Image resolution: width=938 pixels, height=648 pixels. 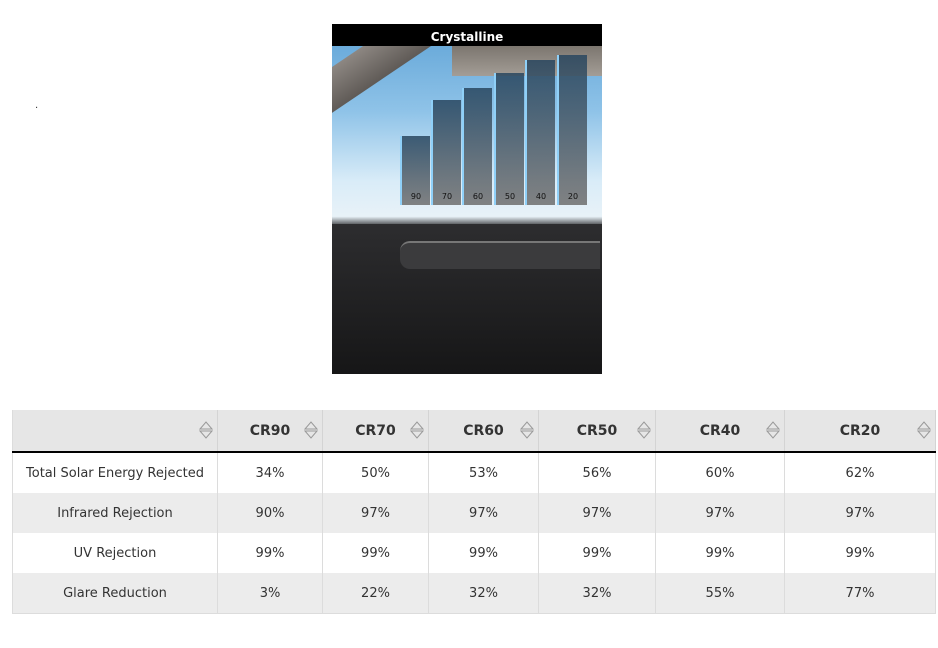 What do you see at coordinates (573, 196) in the screenshot?
I see `shade-label: 20` at bounding box center [573, 196].